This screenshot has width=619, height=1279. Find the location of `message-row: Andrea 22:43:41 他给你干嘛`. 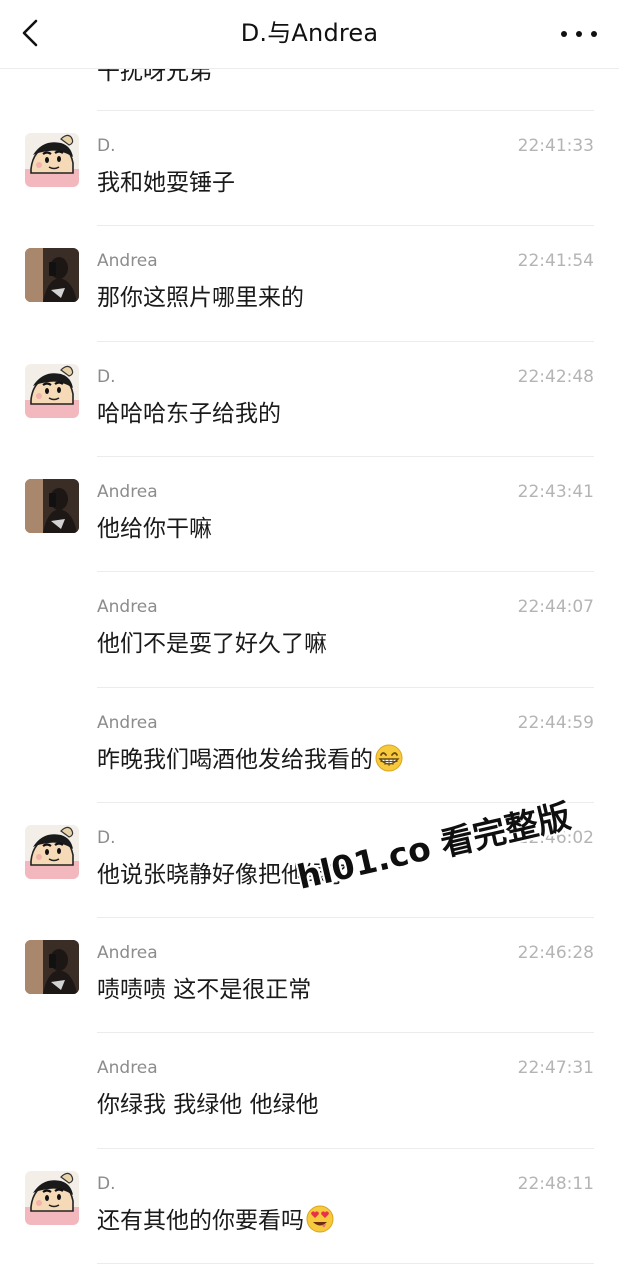

message-row: Andrea 22:43:41 他给你干嘛 is located at coordinates (309, 513).